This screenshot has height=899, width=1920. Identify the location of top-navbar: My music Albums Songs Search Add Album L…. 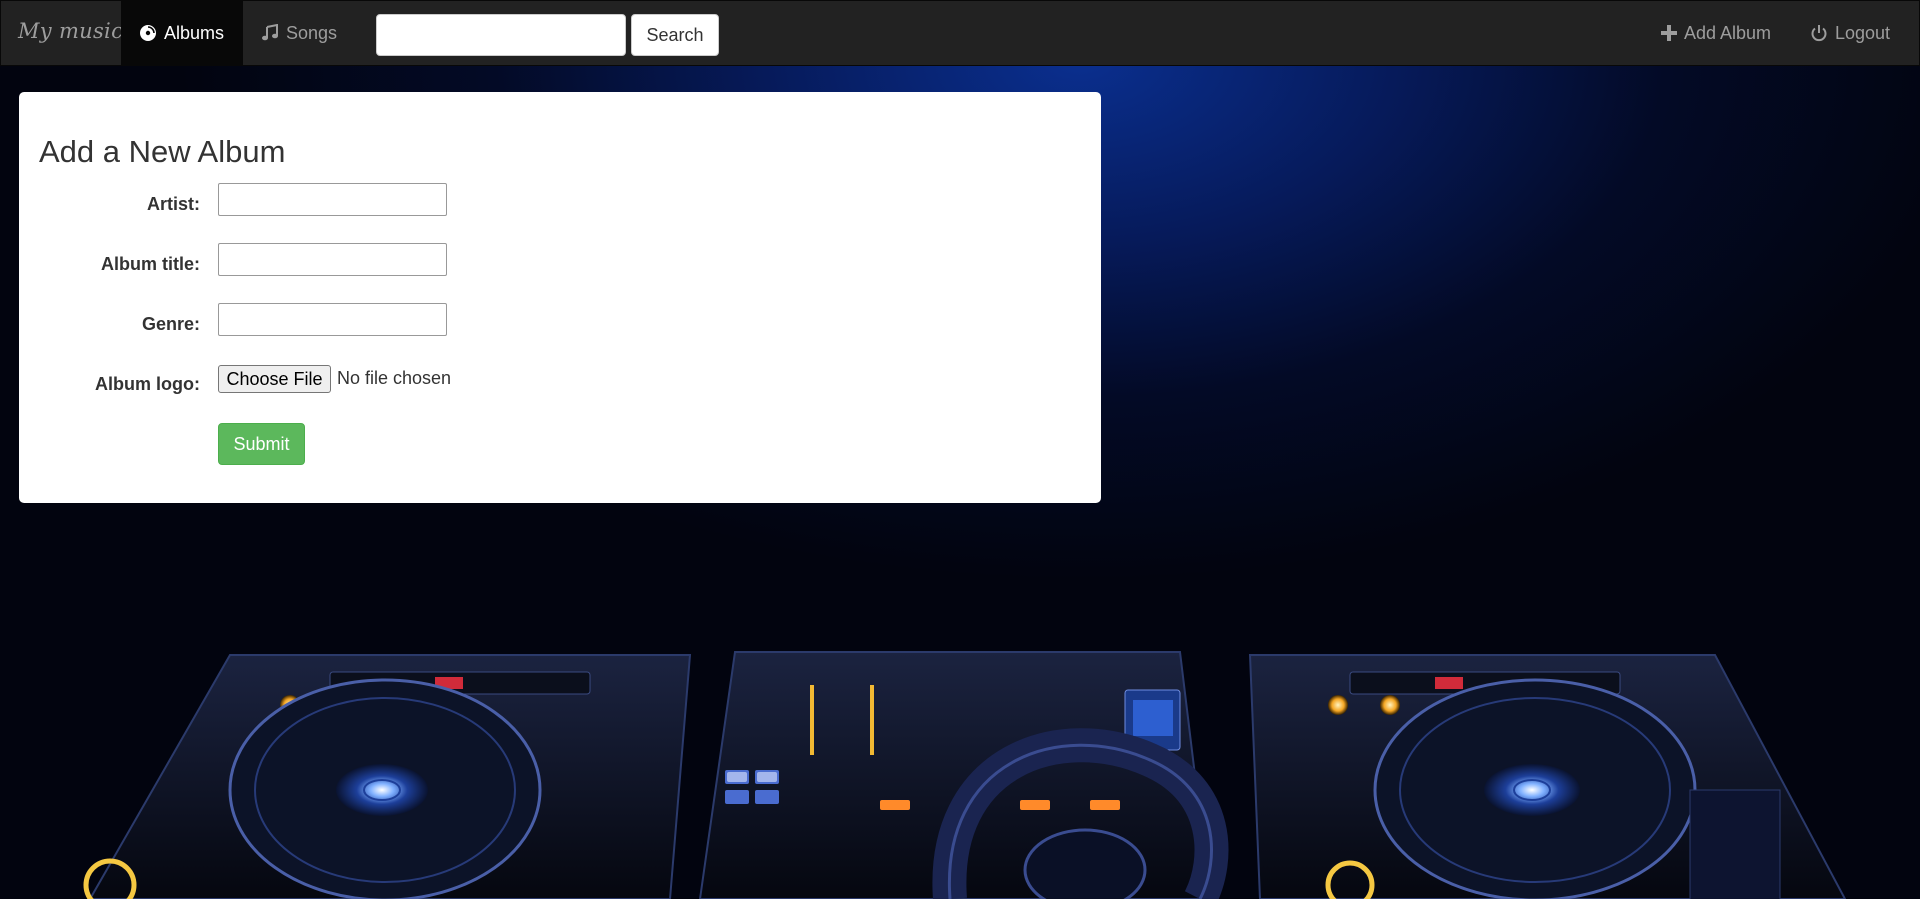
(960, 33).